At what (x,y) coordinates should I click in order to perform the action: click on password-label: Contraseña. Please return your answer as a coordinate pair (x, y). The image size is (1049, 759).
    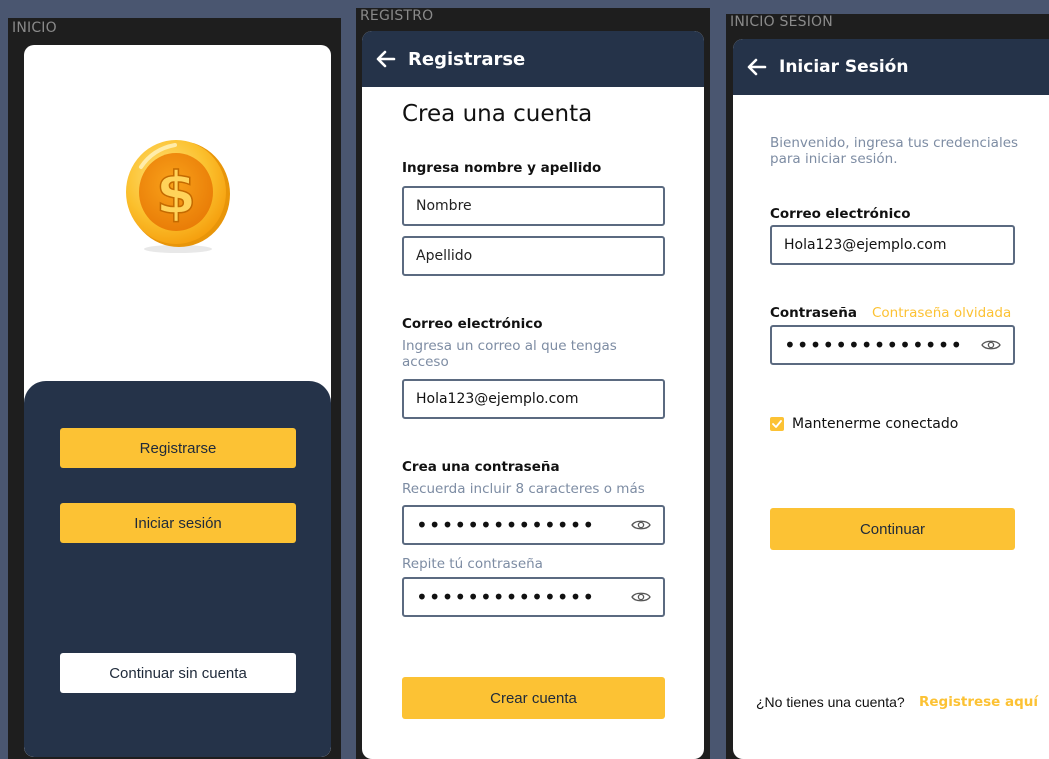
    Looking at the image, I should click on (813, 313).